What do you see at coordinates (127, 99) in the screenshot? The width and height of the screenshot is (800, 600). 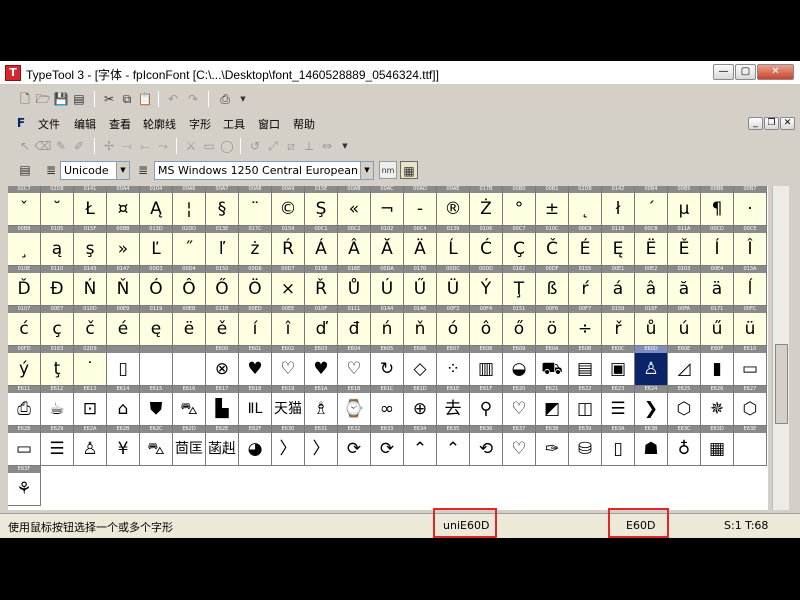 I see `copy-icon: ⧉` at bounding box center [127, 99].